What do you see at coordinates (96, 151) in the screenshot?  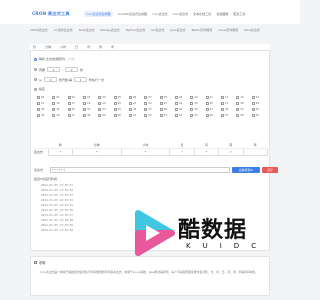 I see `expr-cell-minute: *` at bounding box center [96, 151].